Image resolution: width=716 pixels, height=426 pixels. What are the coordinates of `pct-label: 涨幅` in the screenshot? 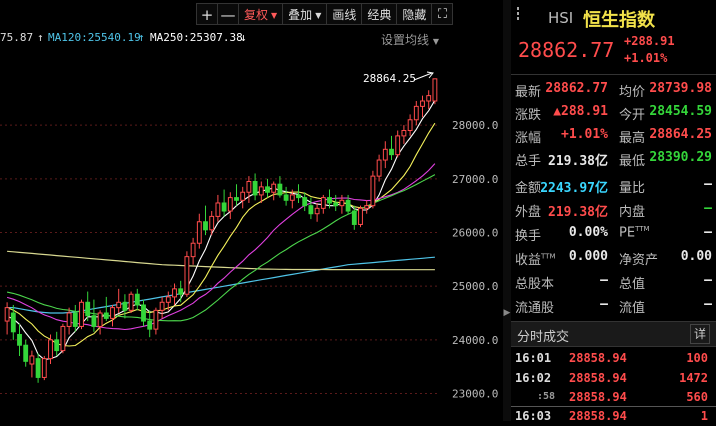 It's located at (528, 138).